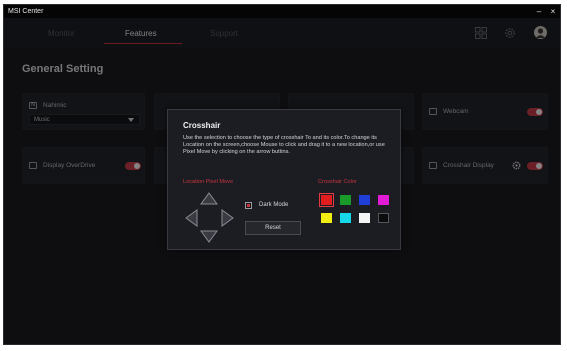 This screenshot has height=351, width=567. What do you see at coordinates (209, 198) in the screenshot?
I see `arrow-up-icon` at bounding box center [209, 198].